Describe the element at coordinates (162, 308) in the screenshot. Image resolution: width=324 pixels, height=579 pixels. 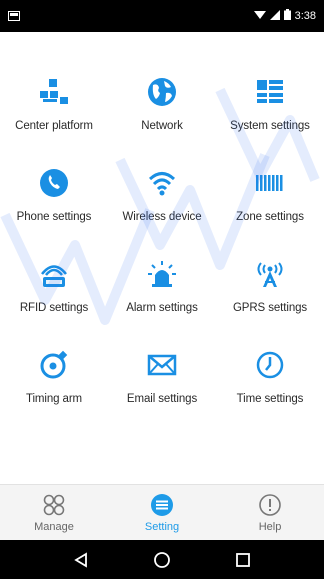
I see `tile-label: Alarm settings` at that location.